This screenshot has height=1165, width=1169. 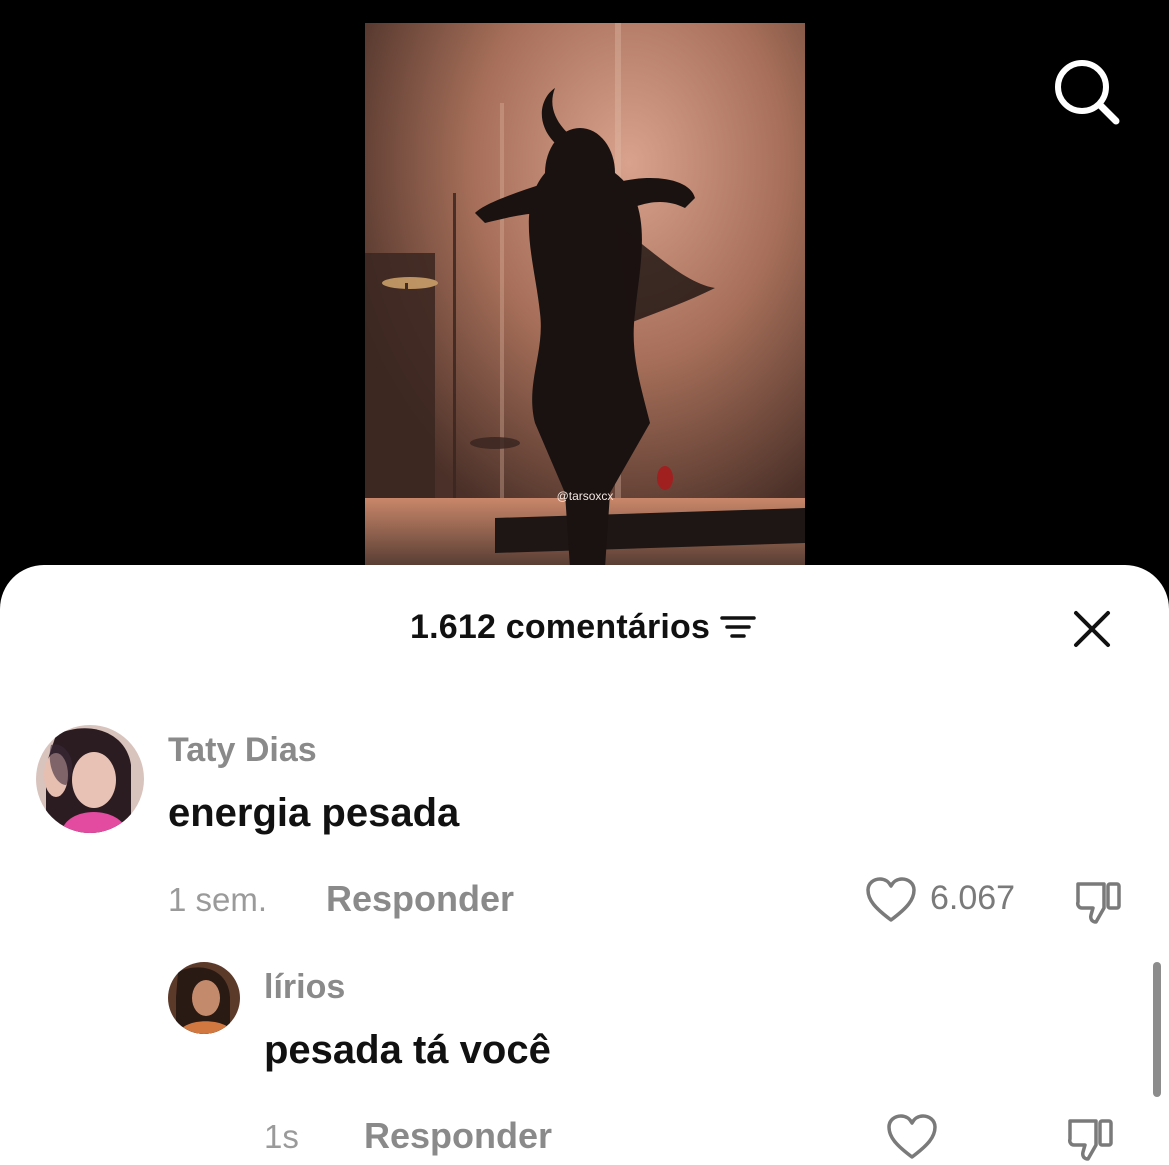 What do you see at coordinates (585, 496) in the screenshot?
I see `video-watermark: @tarsoxcx` at bounding box center [585, 496].